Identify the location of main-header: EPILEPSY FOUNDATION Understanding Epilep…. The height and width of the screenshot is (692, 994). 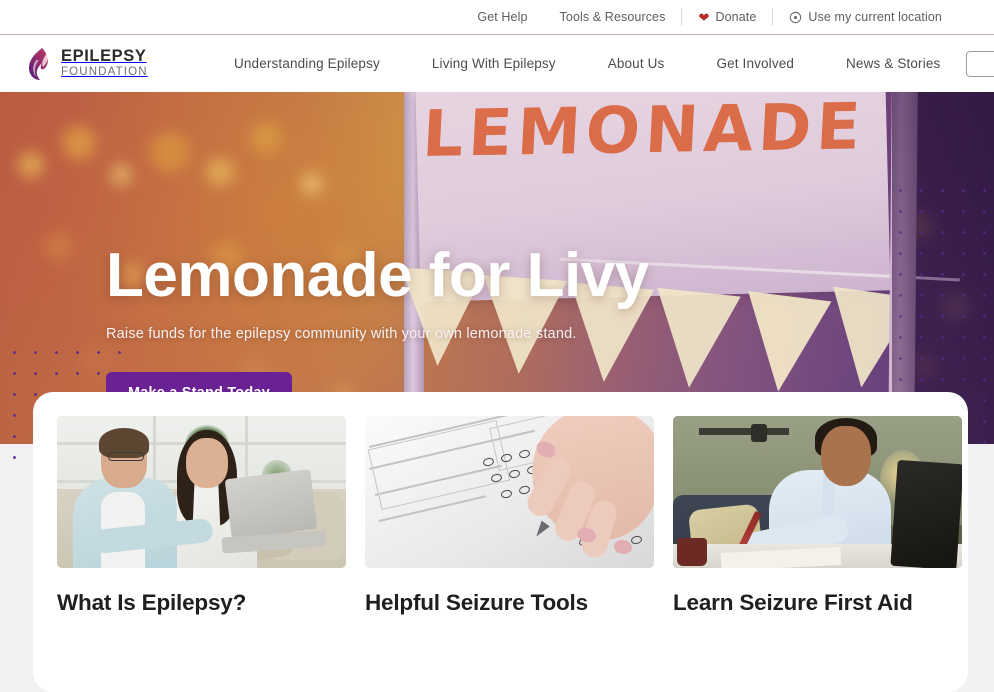
(497, 63).